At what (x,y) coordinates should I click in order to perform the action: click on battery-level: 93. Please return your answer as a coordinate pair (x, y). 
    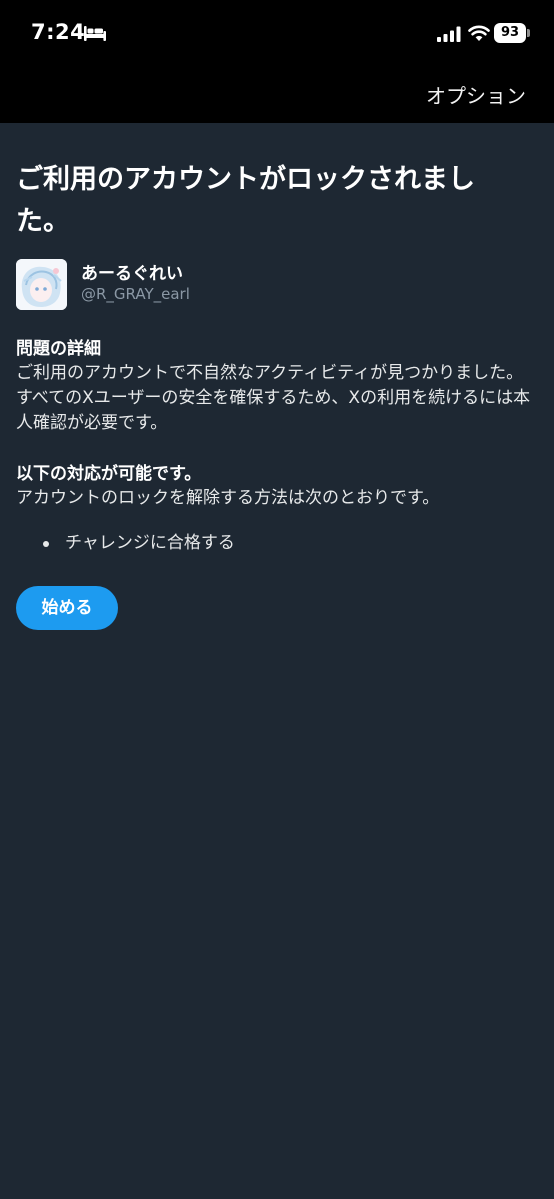
    Looking at the image, I should click on (510, 33).